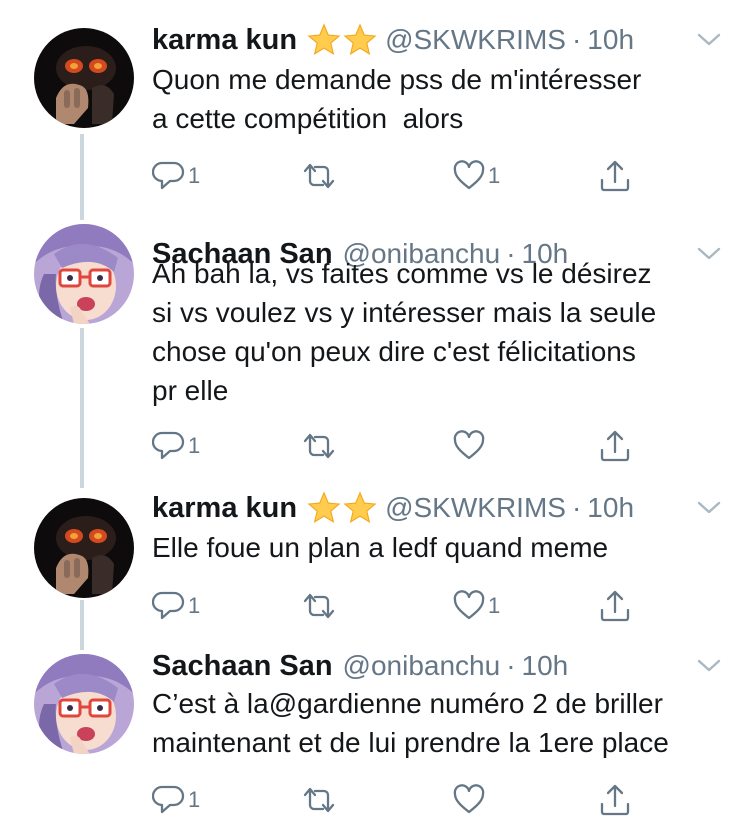 This screenshot has height=840, width=750. Describe the element at coordinates (242, 666) in the screenshot. I see `display-name: Sachaan San` at that location.